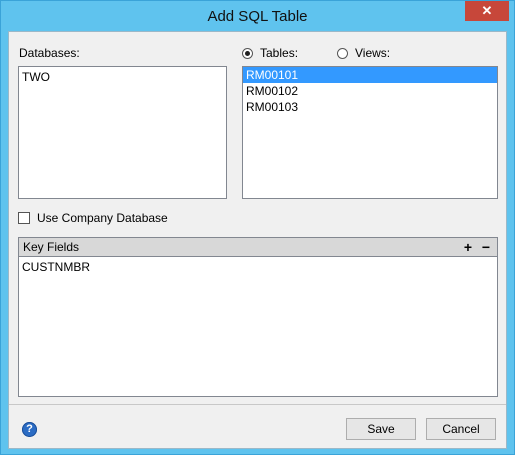 The image size is (515, 455). What do you see at coordinates (370, 107) in the screenshot?
I see `table-item: RM00103` at bounding box center [370, 107].